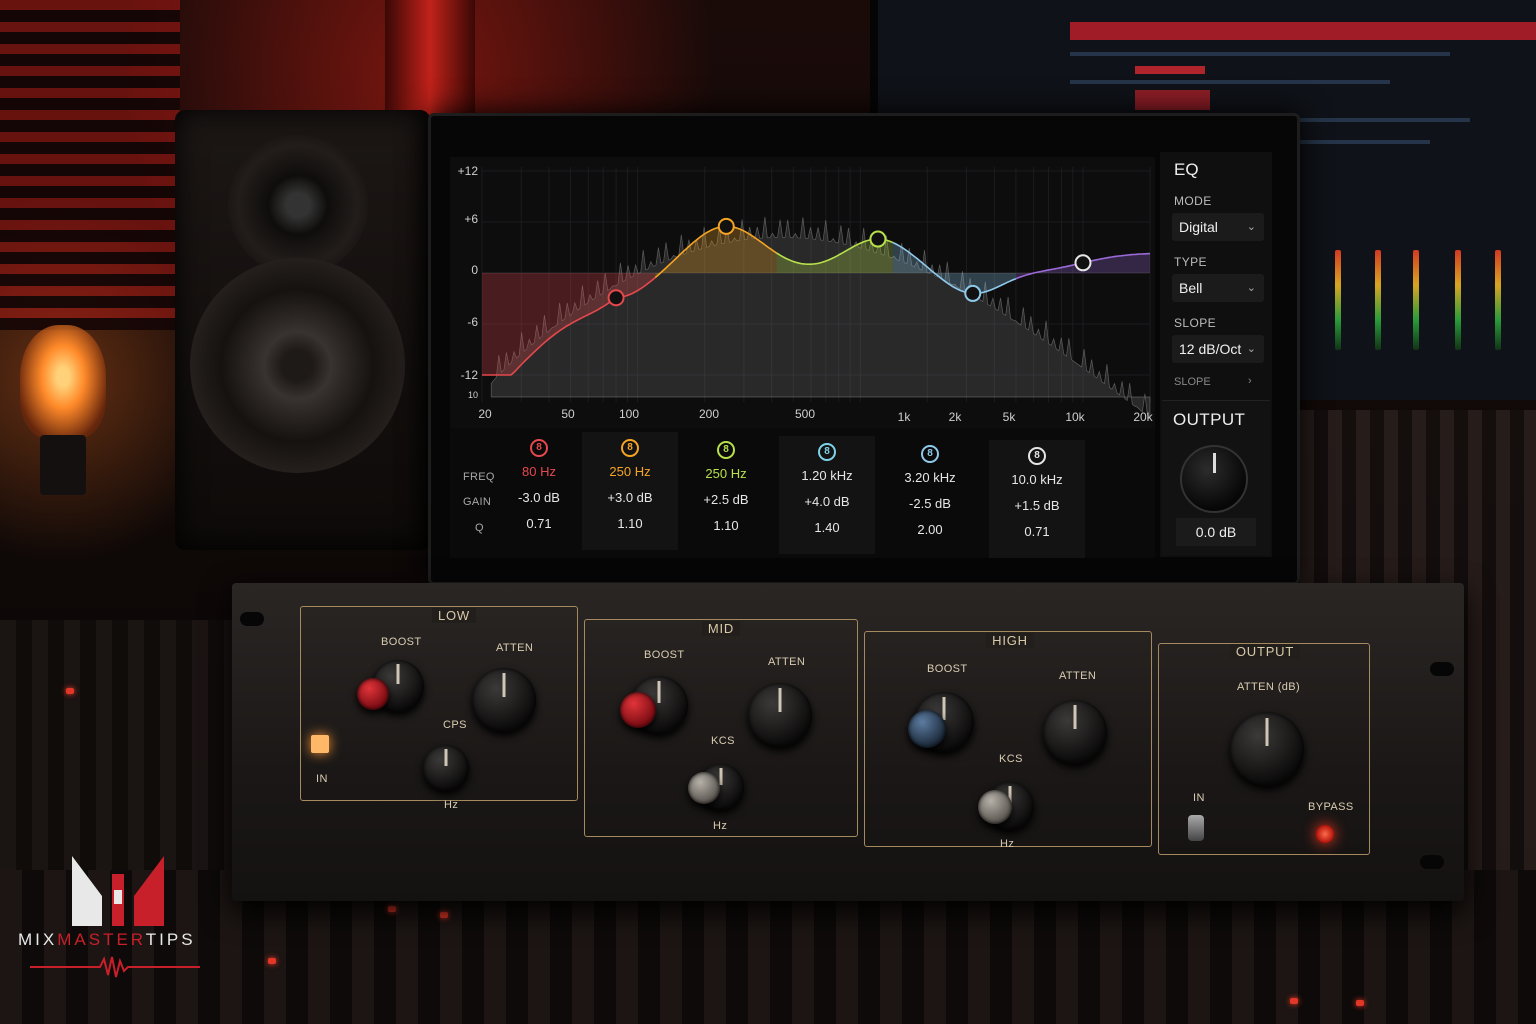 The height and width of the screenshot is (1024, 1536). What do you see at coordinates (827, 502) in the screenshot?
I see `band-gain-value: +4.0 dB` at bounding box center [827, 502].